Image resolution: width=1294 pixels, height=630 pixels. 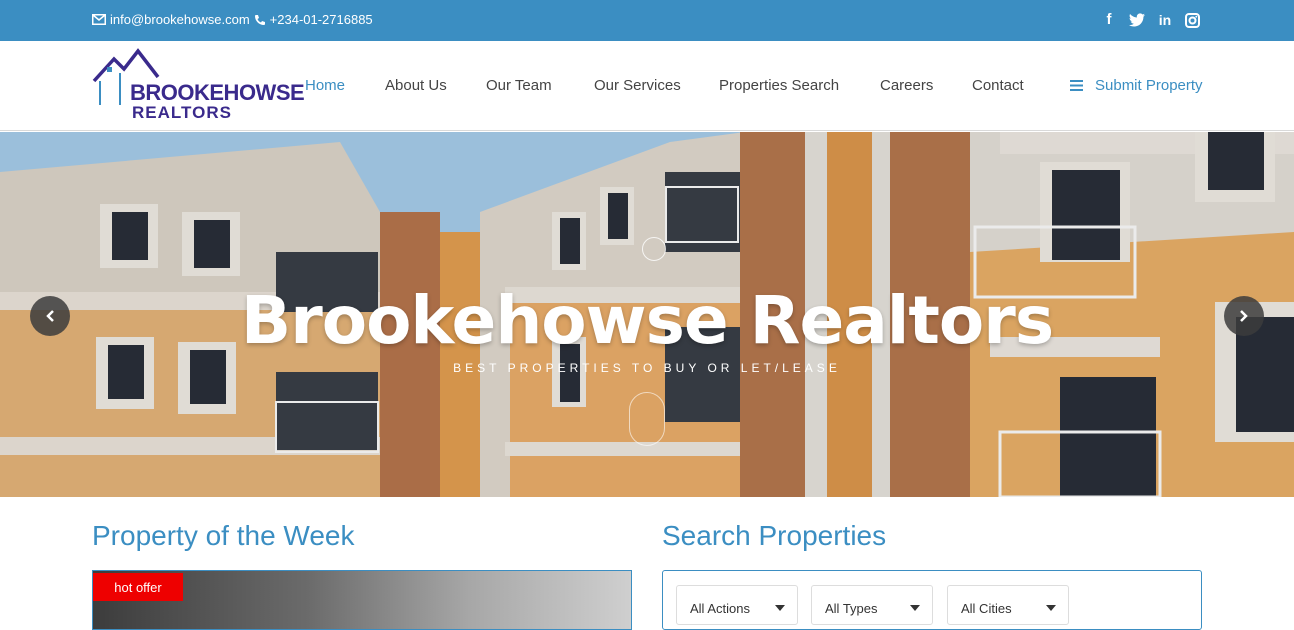 What do you see at coordinates (325, 85) in the screenshot?
I see `nav-item-home: Home` at bounding box center [325, 85].